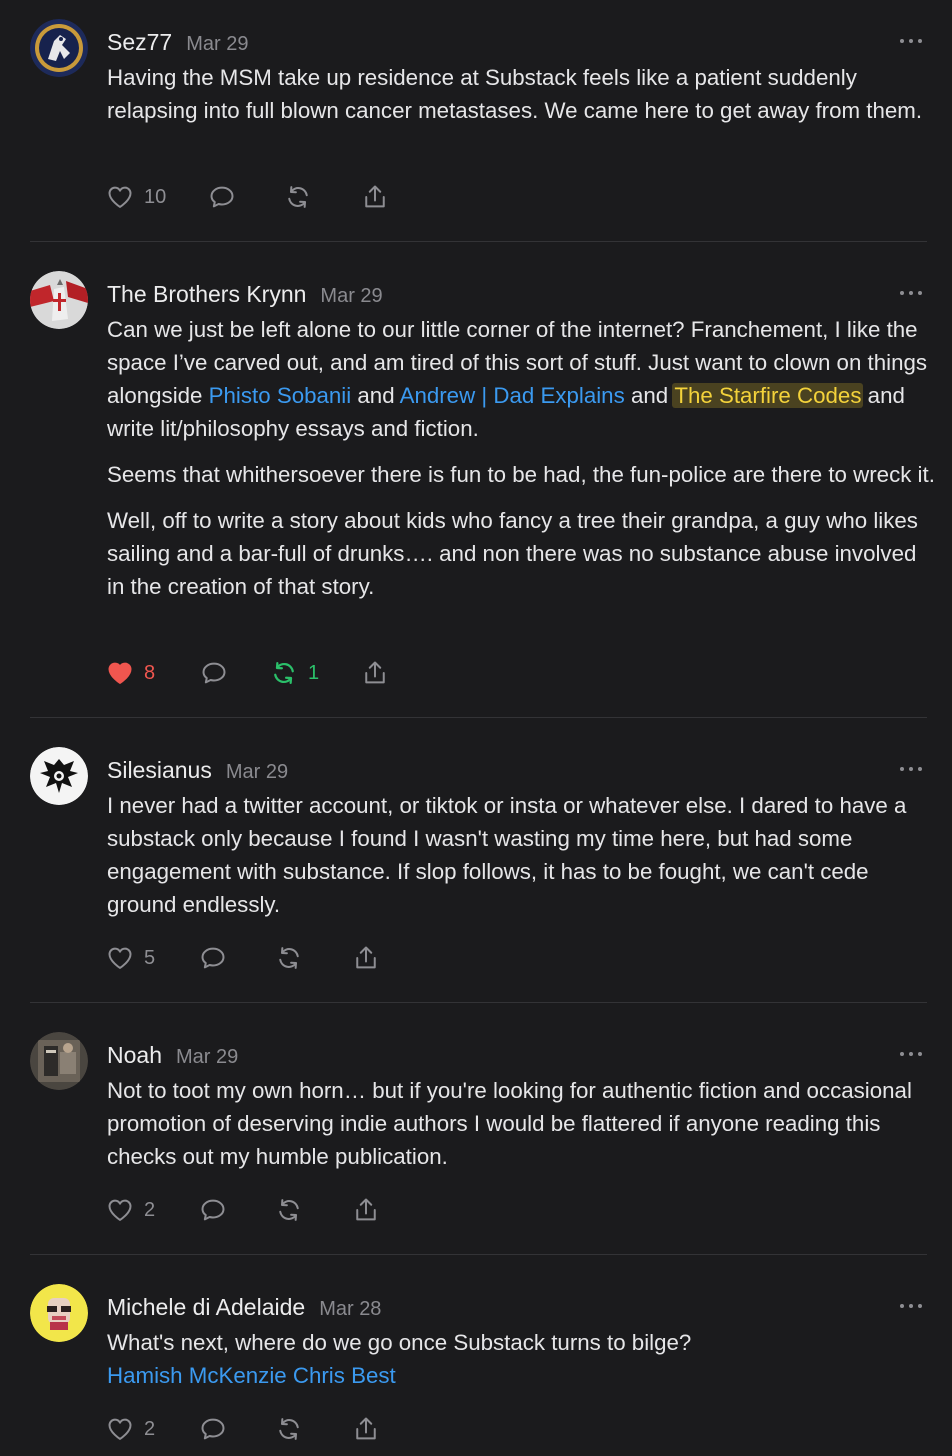 This screenshot has height=1456, width=952. What do you see at coordinates (155, 196) in the screenshot?
I see `like-count: 10` at bounding box center [155, 196].